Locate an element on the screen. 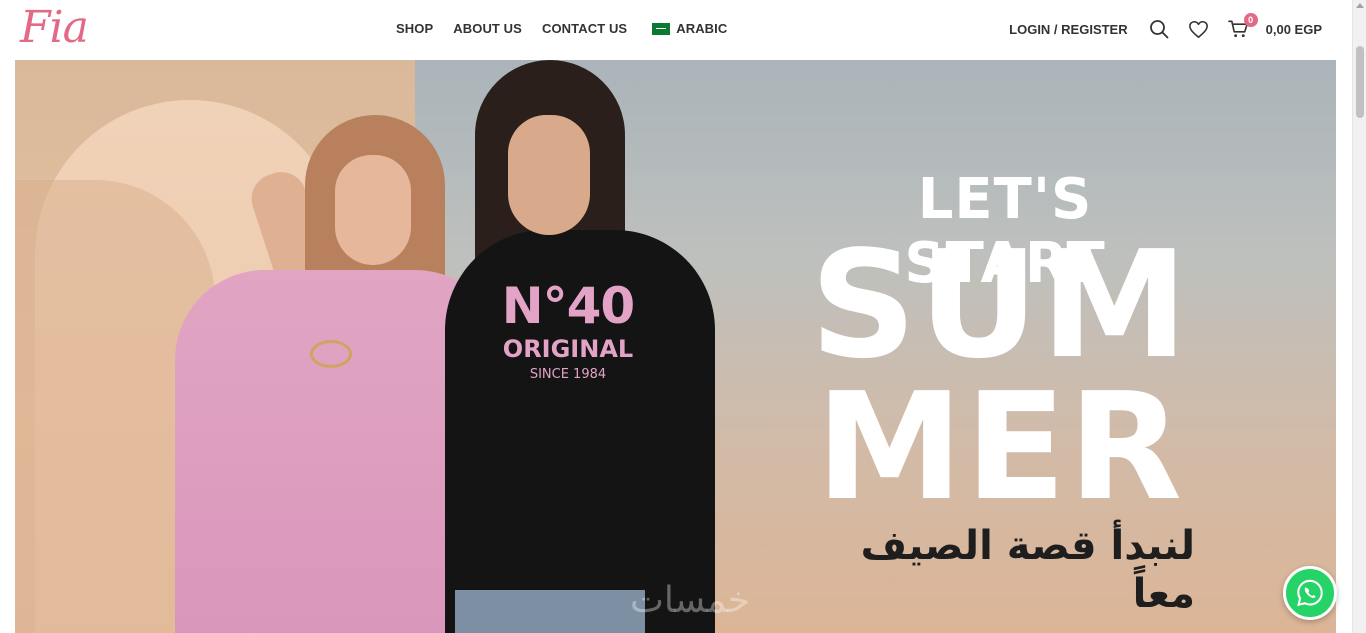 This screenshot has width=1366, height=633. wishlist-button is located at coordinates (1199, 29).